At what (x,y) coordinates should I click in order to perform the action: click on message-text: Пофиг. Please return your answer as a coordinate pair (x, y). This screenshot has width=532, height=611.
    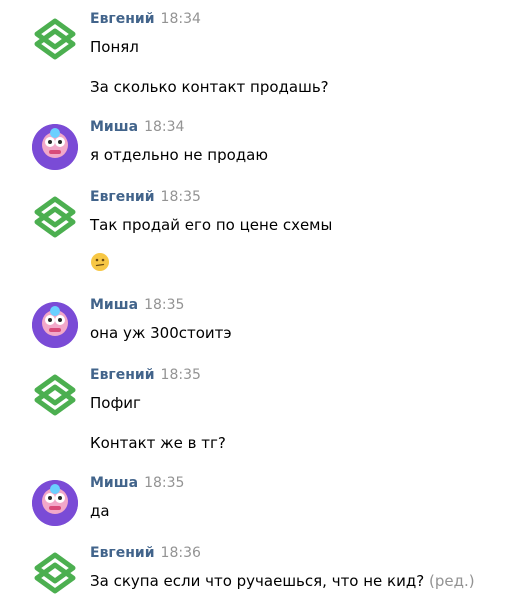
    Looking at the image, I should click on (115, 403).